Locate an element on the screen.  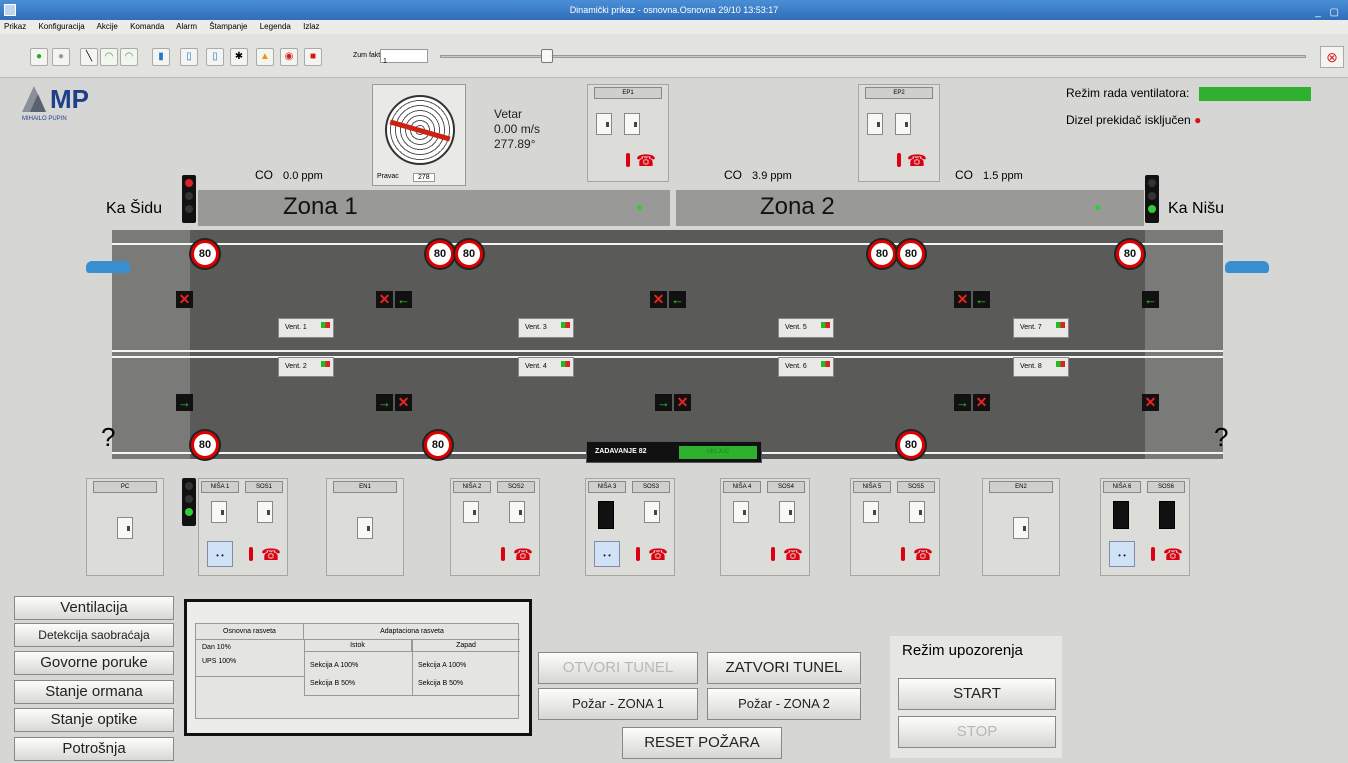
close-icon: ⊗ is located at coordinates (1332, 57).